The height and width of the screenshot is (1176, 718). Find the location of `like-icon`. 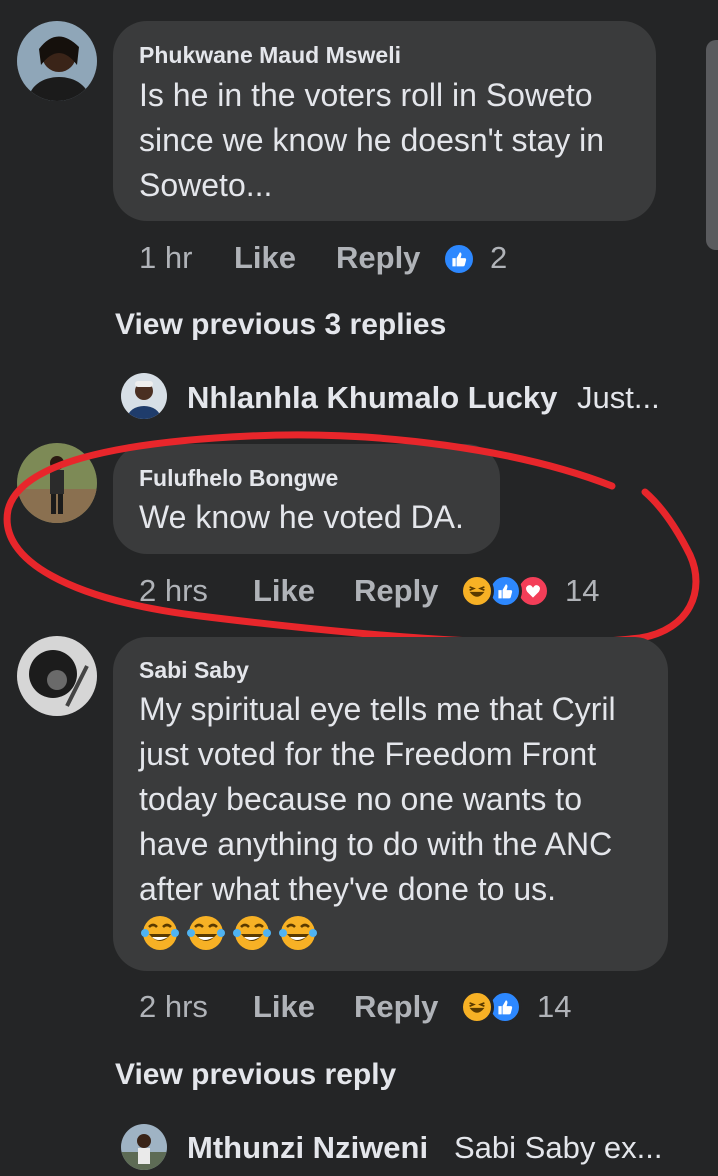

like-icon is located at coordinates (459, 259).